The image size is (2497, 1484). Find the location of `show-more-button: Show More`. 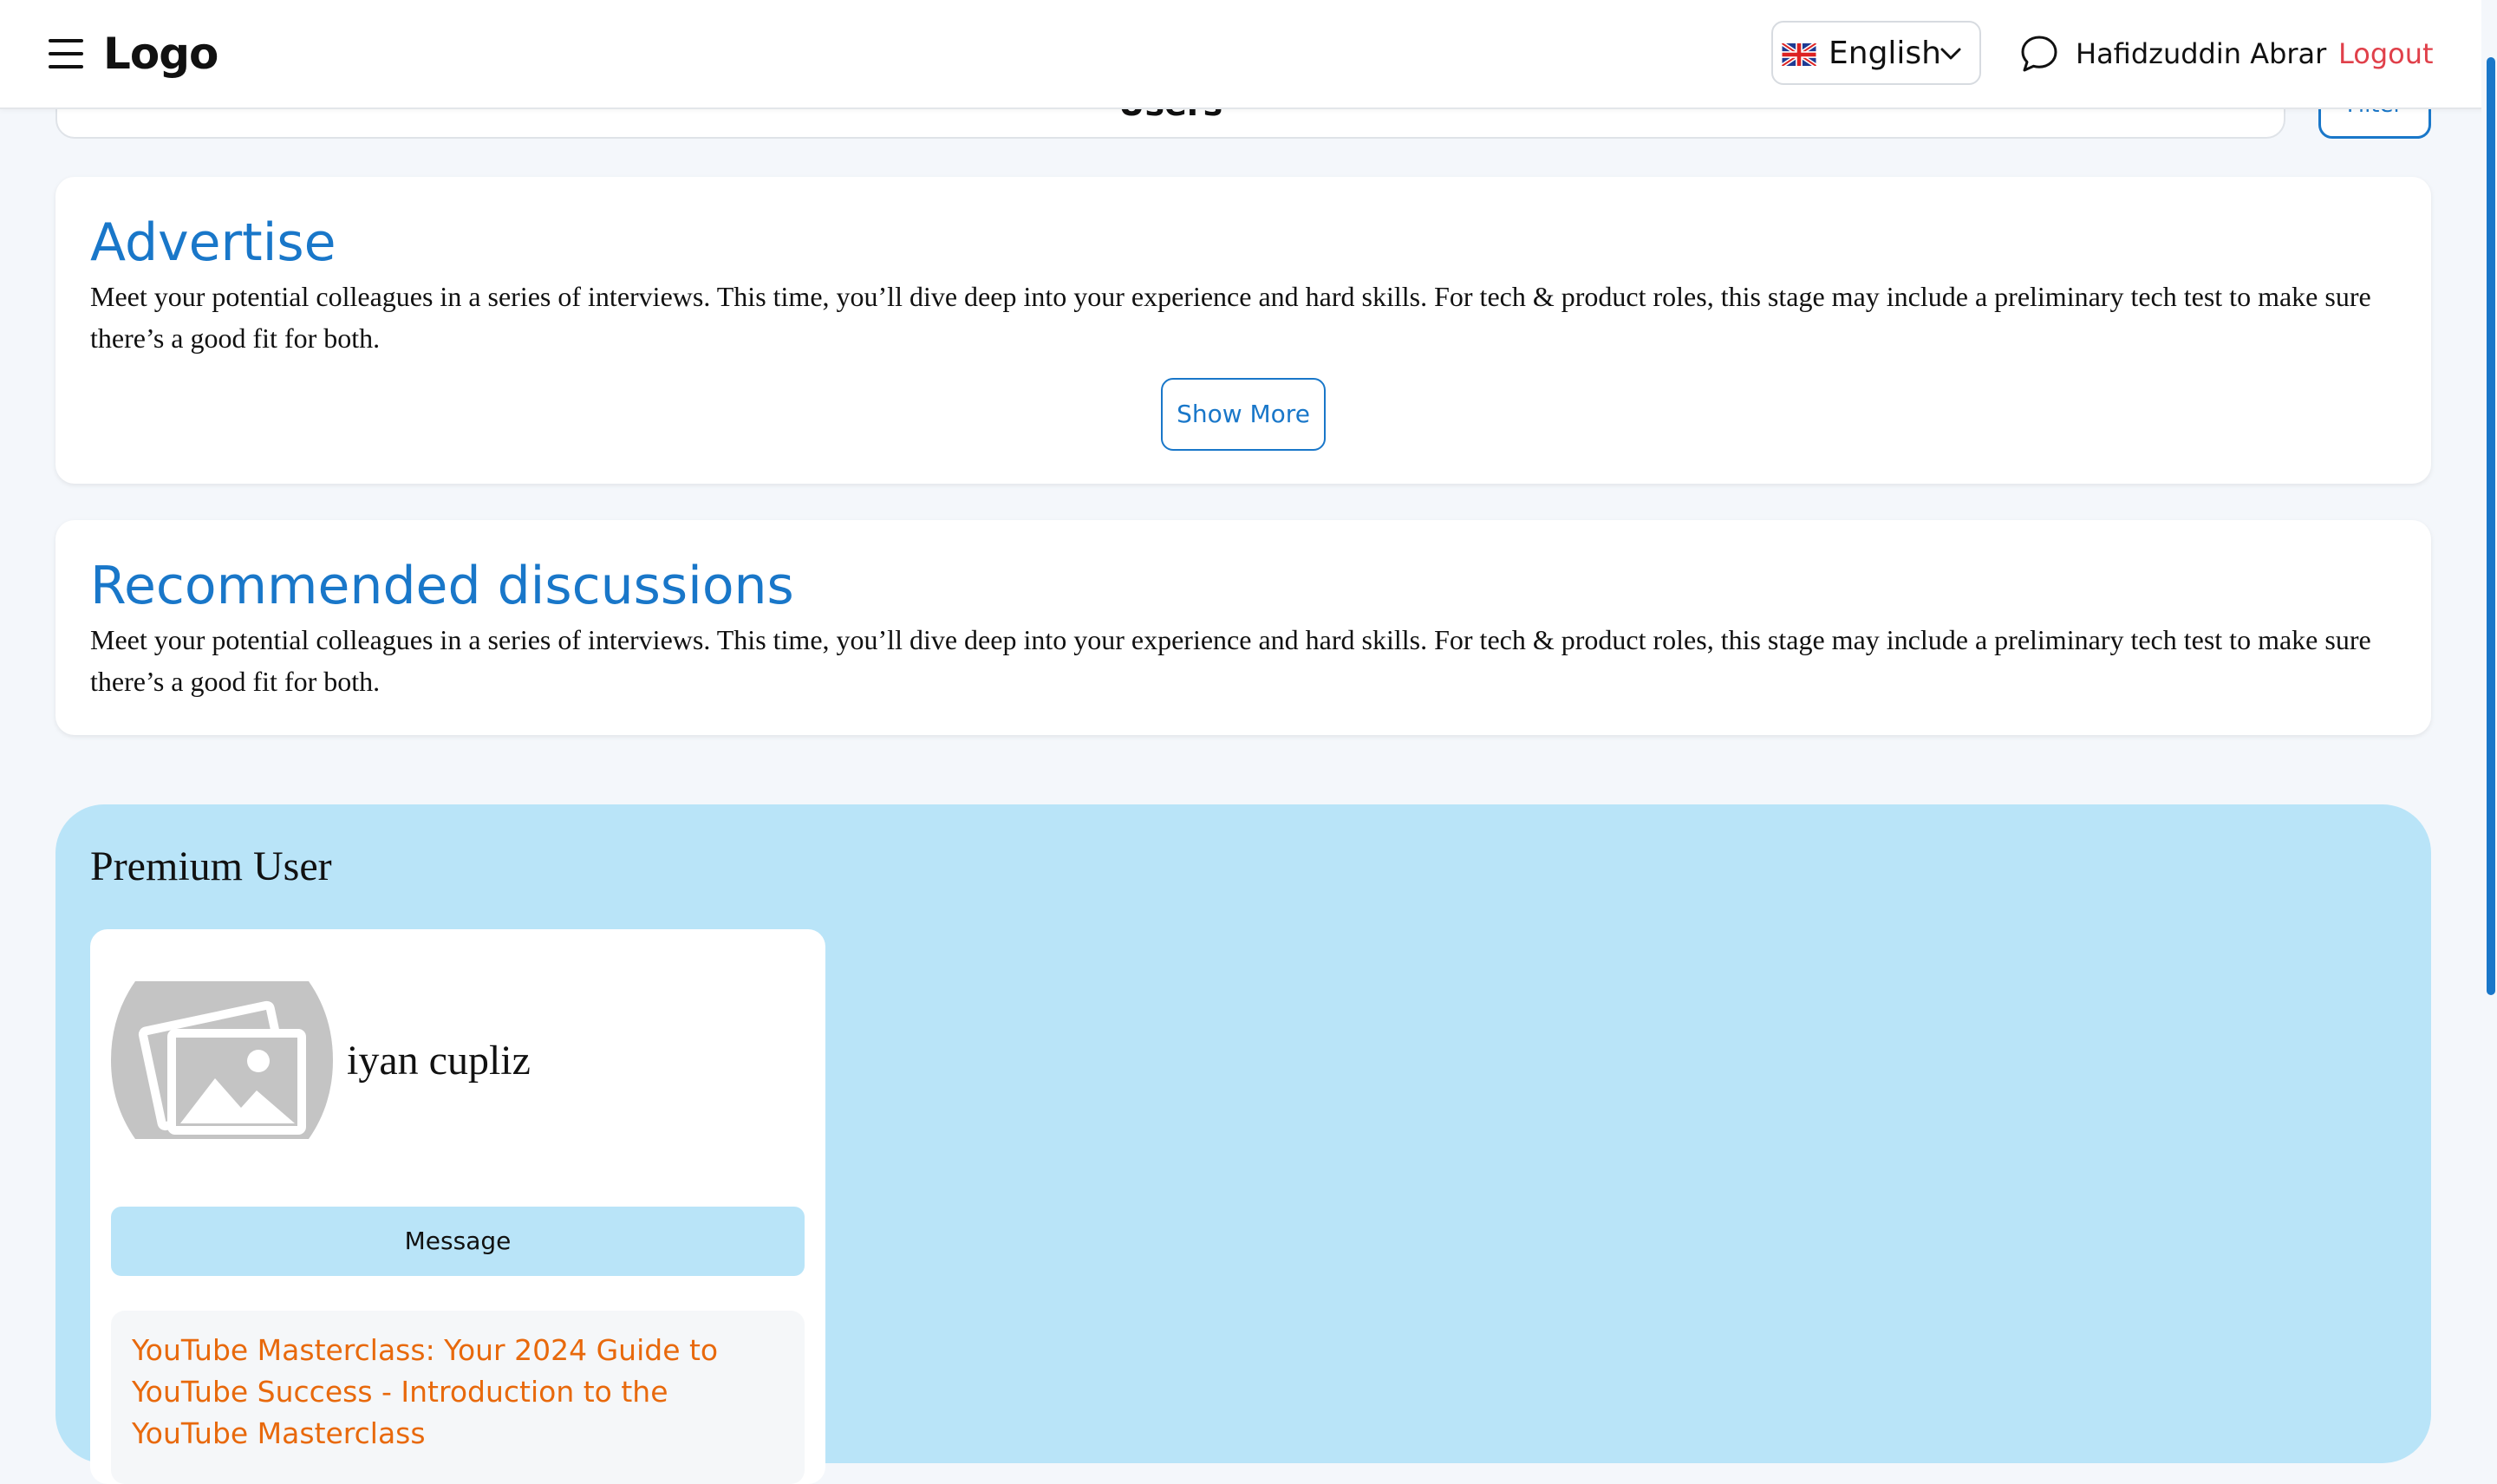

show-more-button: Show More is located at coordinates (1243, 414).